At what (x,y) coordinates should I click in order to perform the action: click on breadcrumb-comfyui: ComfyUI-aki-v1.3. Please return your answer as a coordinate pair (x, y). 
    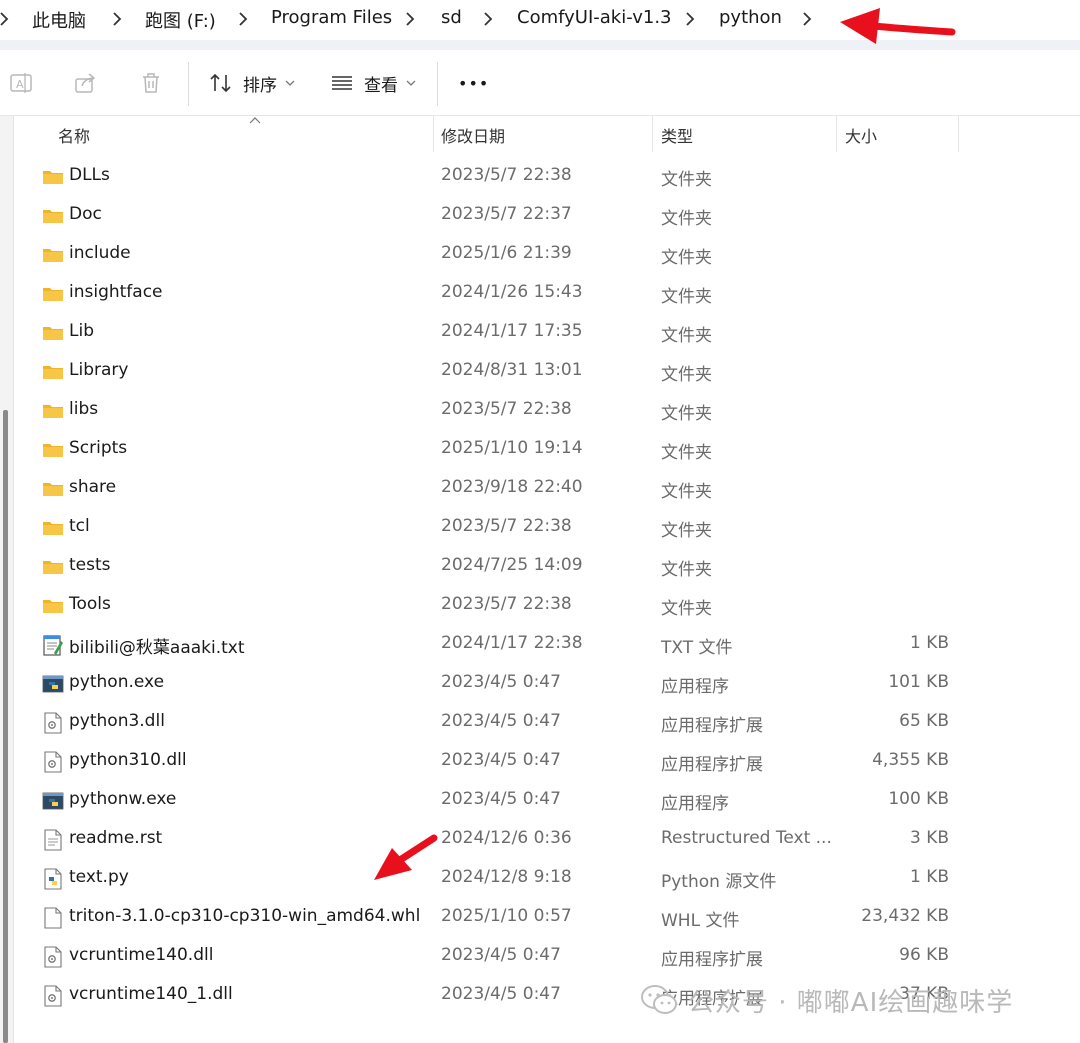
    Looking at the image, I should click on (594, 17).